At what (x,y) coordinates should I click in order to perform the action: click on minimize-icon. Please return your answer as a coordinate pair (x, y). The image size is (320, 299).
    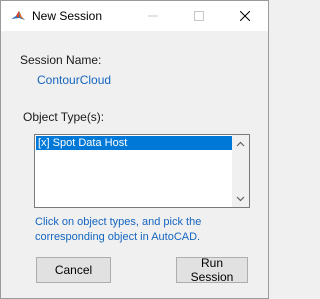
    Looking at the image, I should click on (153, 16).